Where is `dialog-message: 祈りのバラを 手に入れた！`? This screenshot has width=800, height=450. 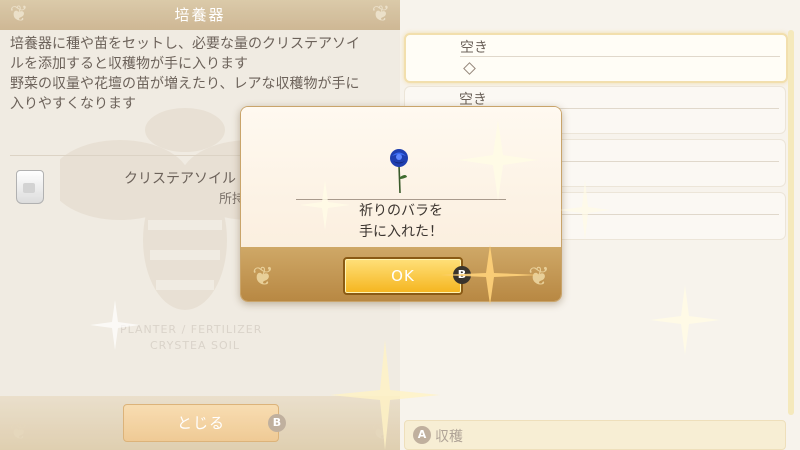 dialog-message: 祈りのバラを 手に入れた！ is located at coordinates (401, 222).